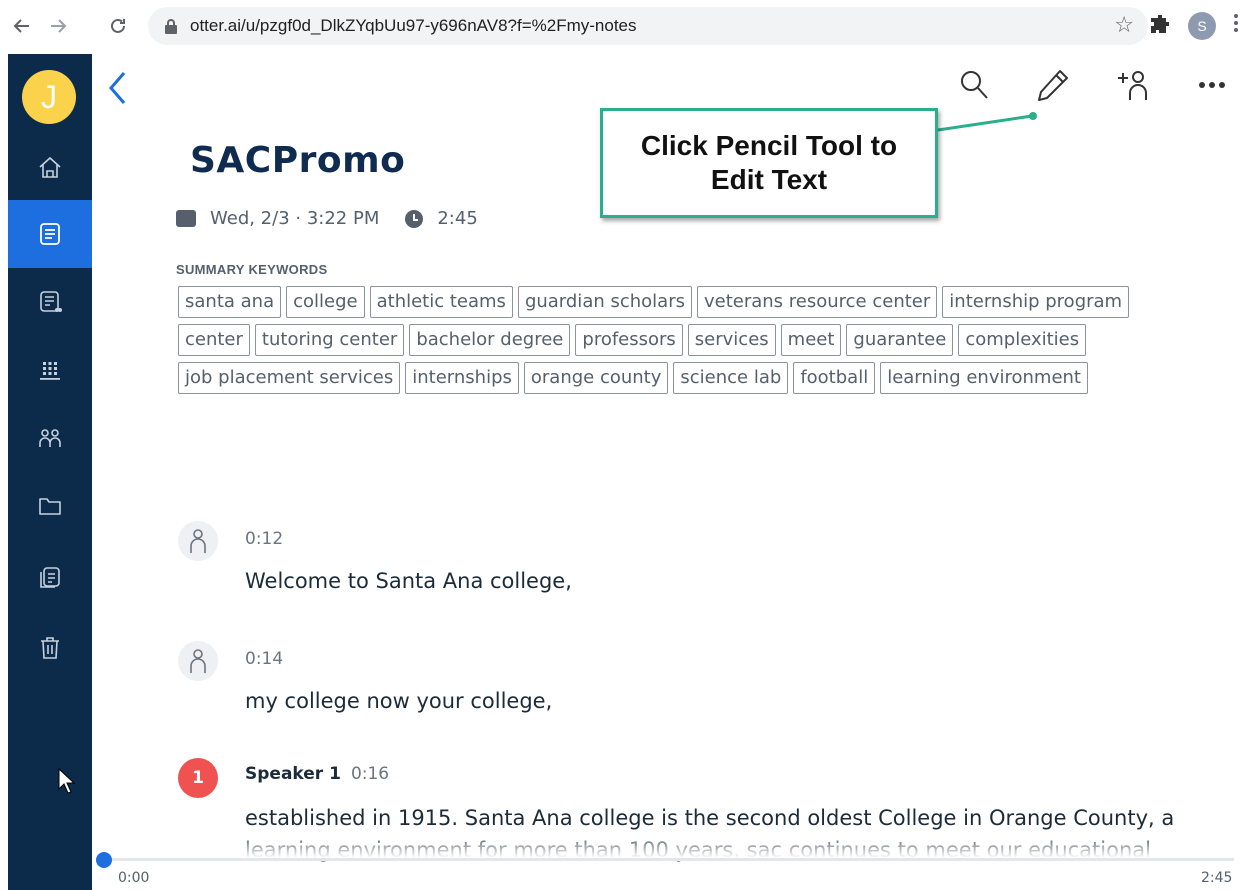 This screenshot has width=1250, height=890. I want to click on note-meta: Wed, 2/3 · 3:22 PM 2:45, so click(327, 218).